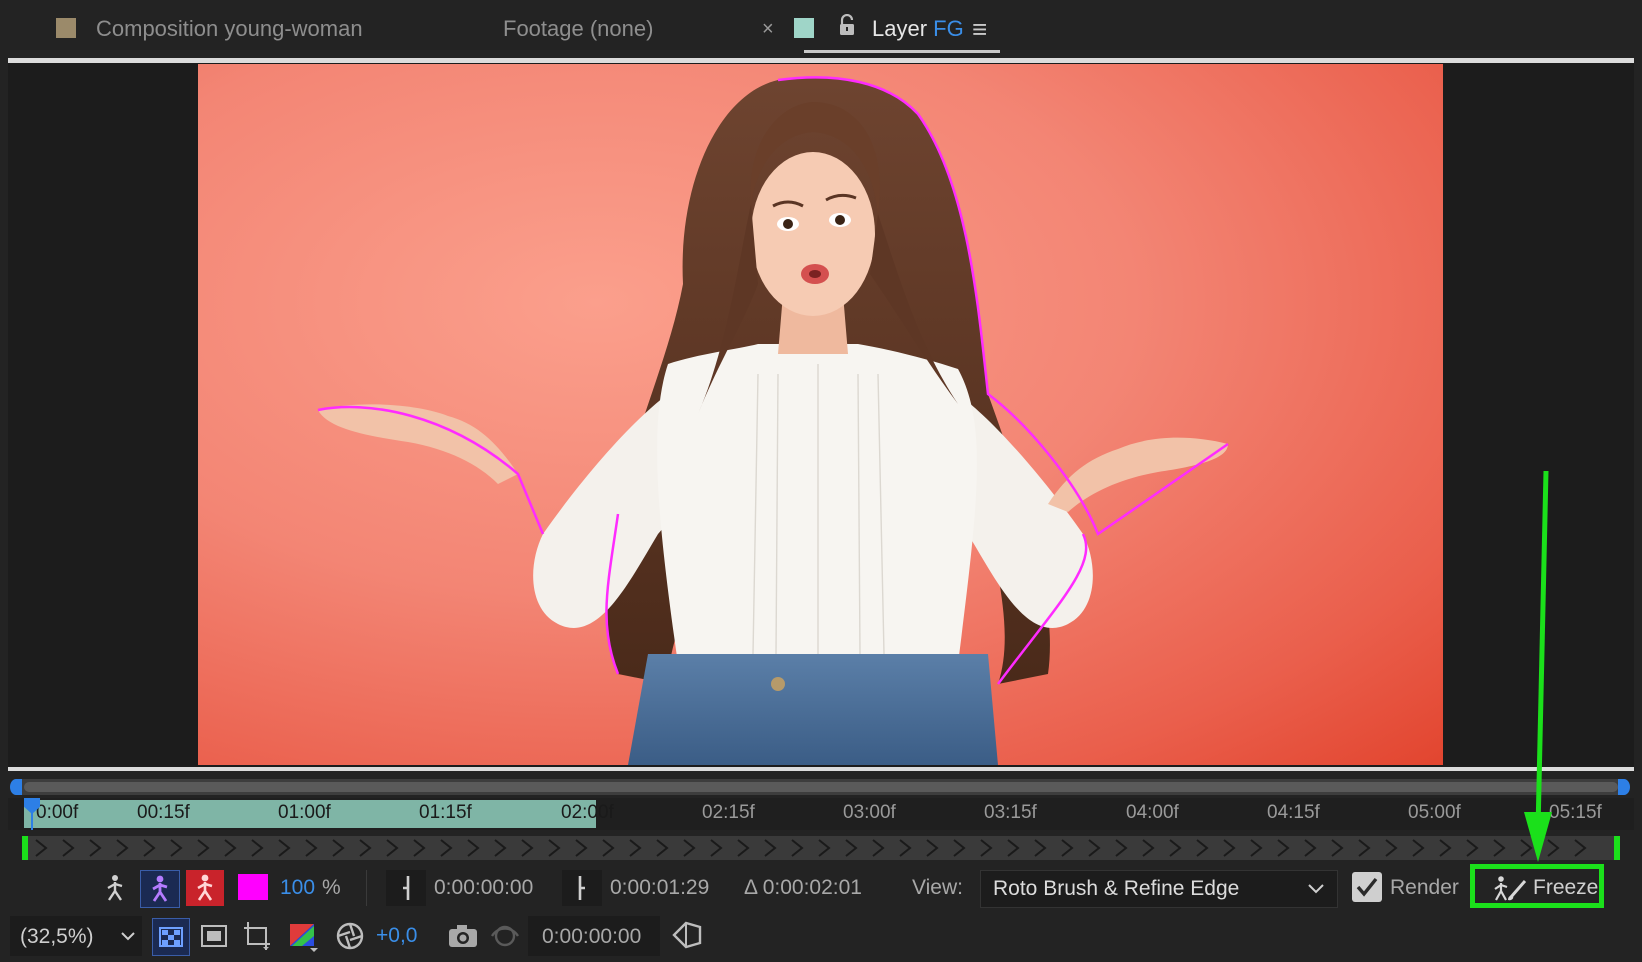 The width and height of the screenshot is (1642, 962). What do you see at coordinates (304, 936) in the screenshot?
I see `channel-rgb-icon` at bounding box center [304, 936].